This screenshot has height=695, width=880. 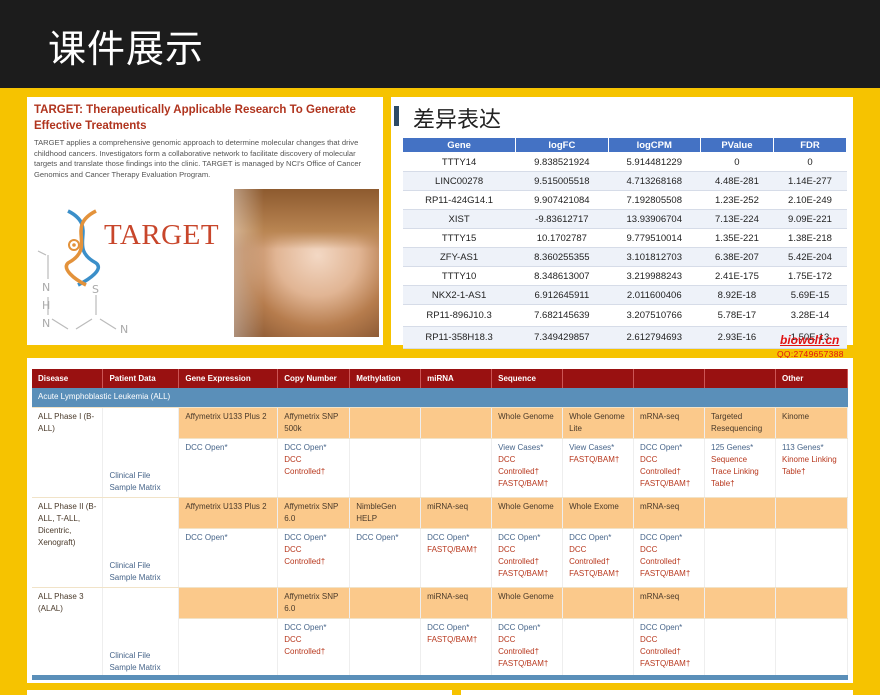 I want to click on table-cell: 1.23E-252, so click(x=737, y=200).